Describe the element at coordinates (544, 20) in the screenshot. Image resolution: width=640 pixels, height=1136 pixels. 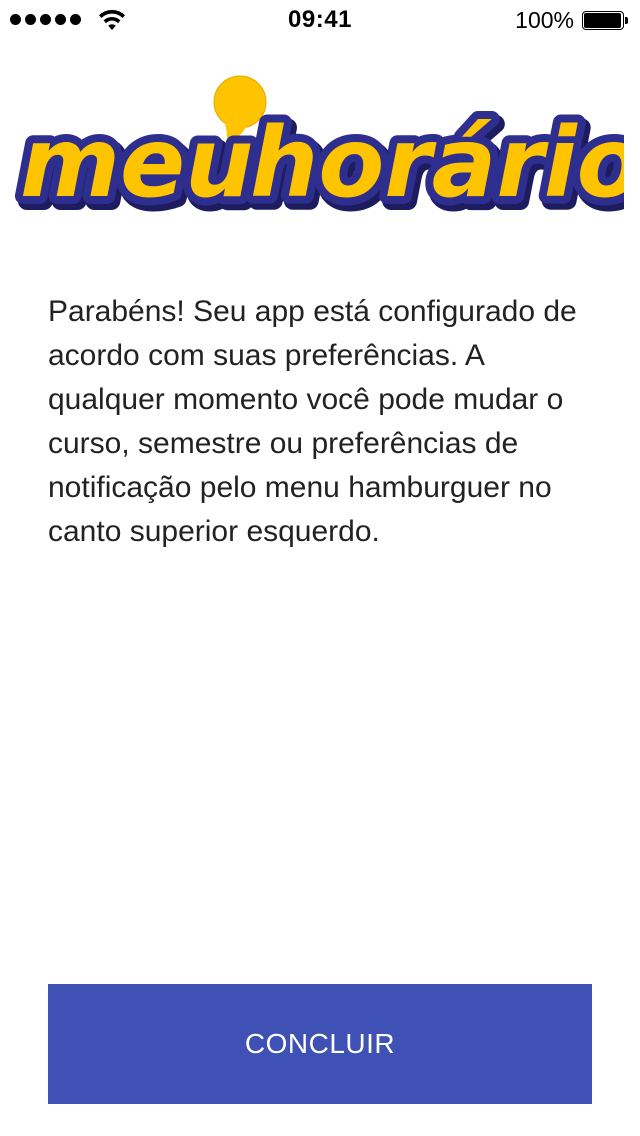
I see `battery-percentage: 100%` at that location.